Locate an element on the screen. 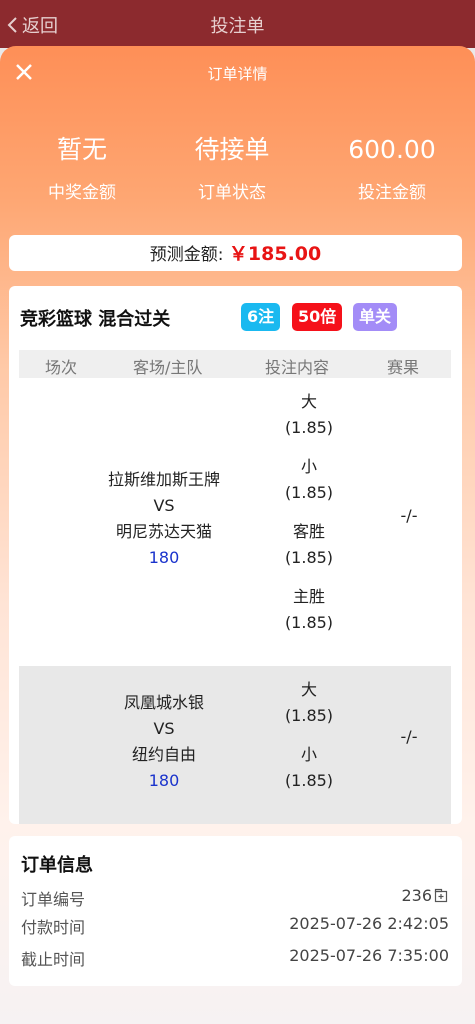 The height and width of the screenshot is (1024, 475). column-header: 投注内容 is located at coordinates (297, 367).